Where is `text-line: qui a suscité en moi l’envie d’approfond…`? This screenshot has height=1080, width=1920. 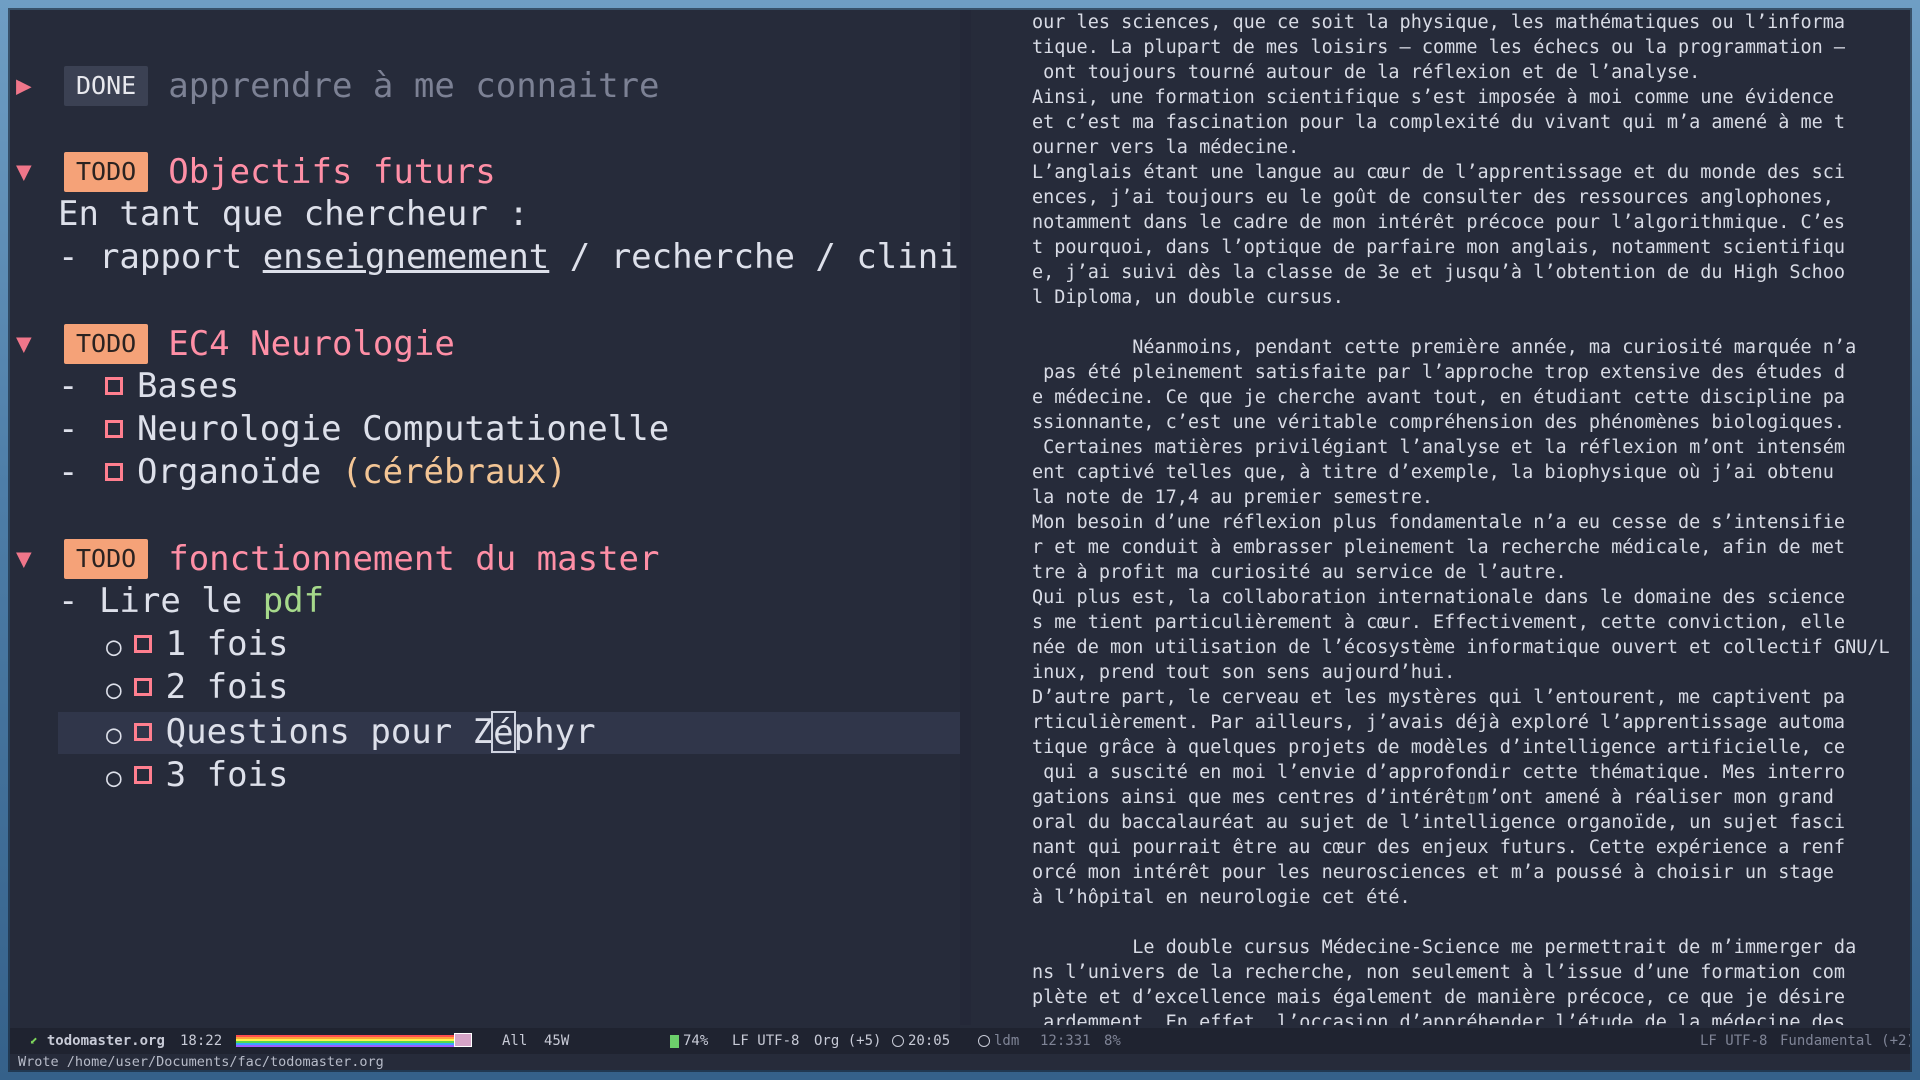
text-line: qui a suscité en moi l’envie d’approfond… is located at coordinates (1439, 772).